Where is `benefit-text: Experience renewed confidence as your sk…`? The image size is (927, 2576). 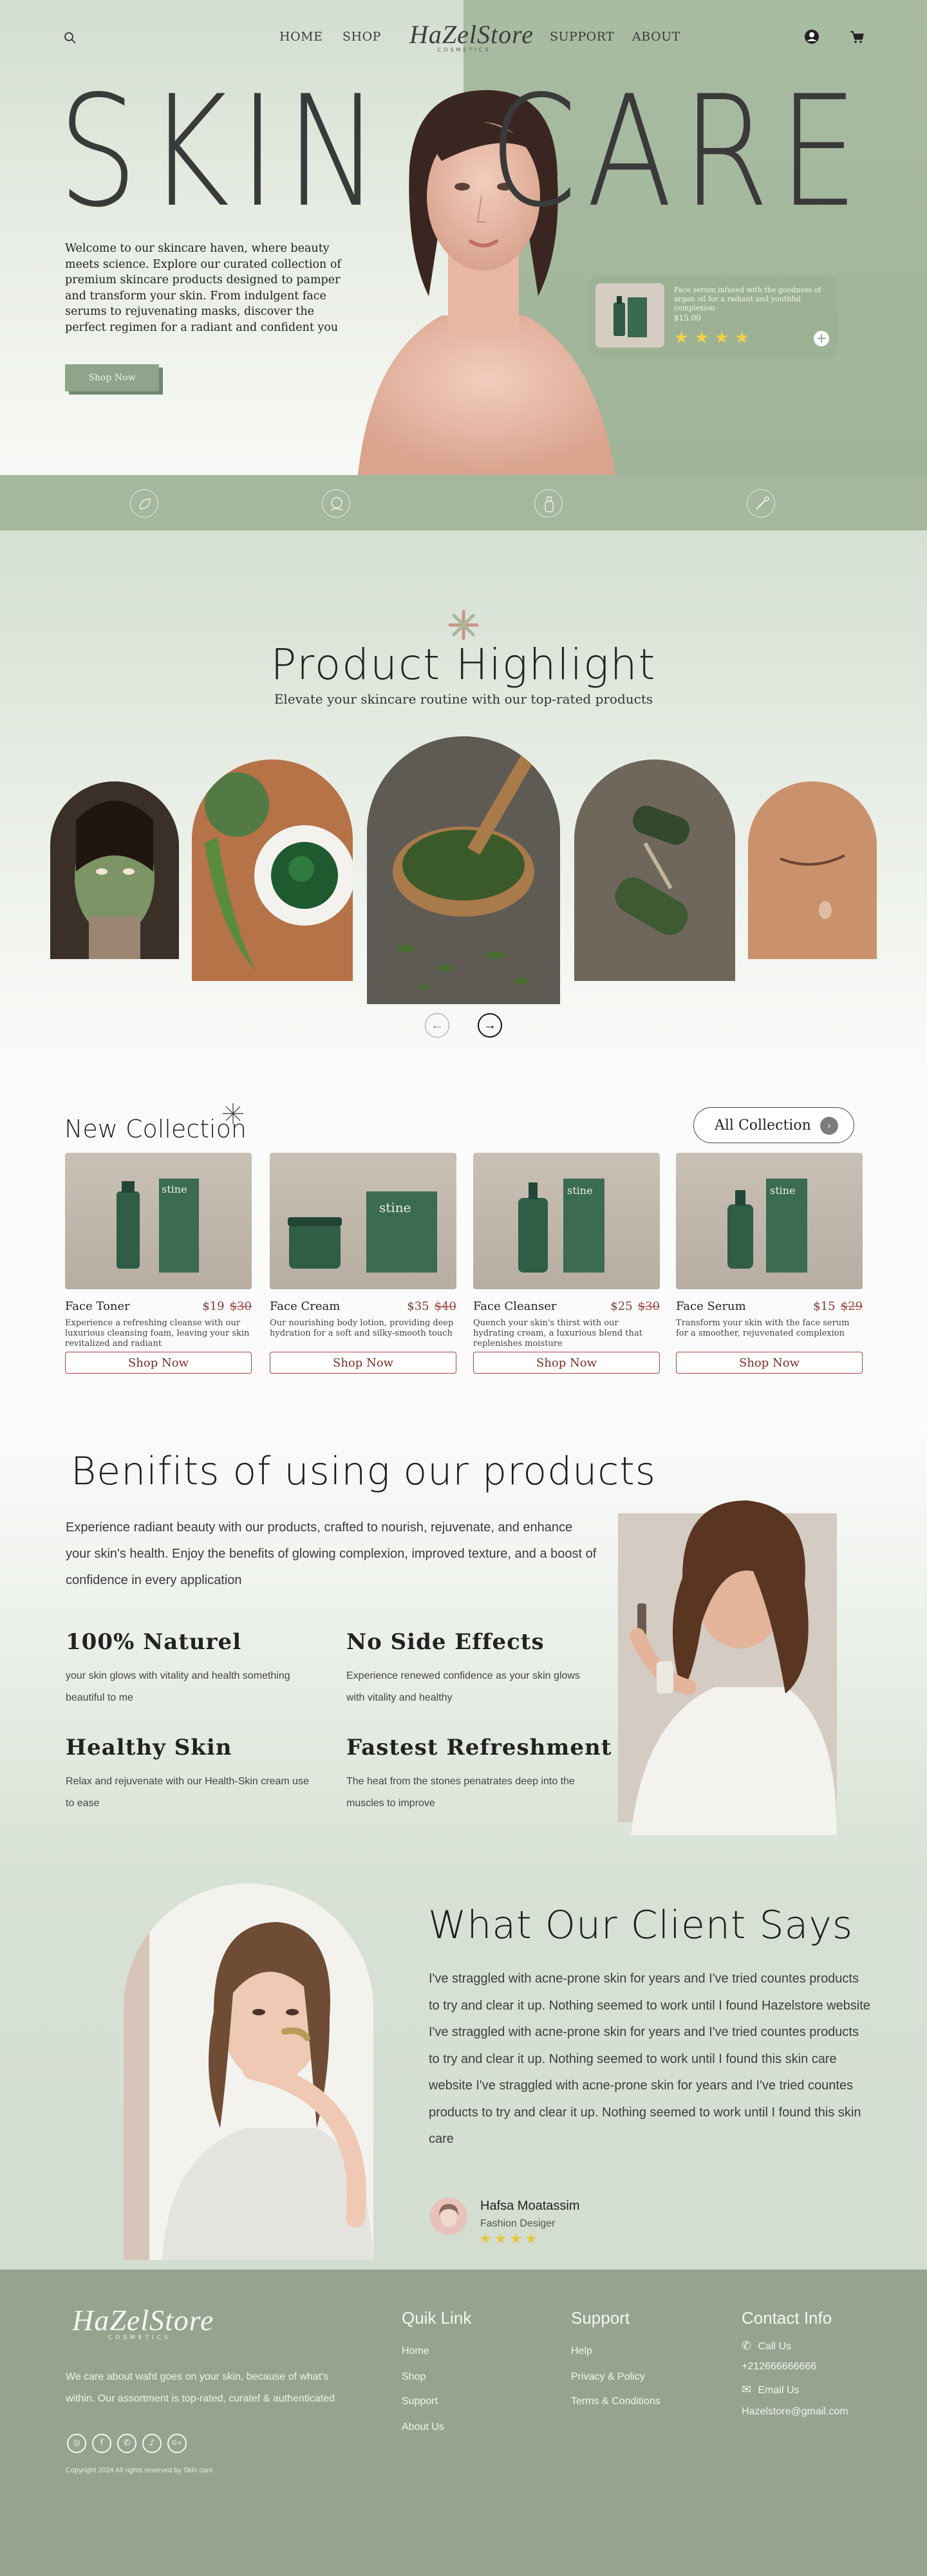 benefit-text: Experience renewed confidence as your sk… is located at coordinates (463, 1686).